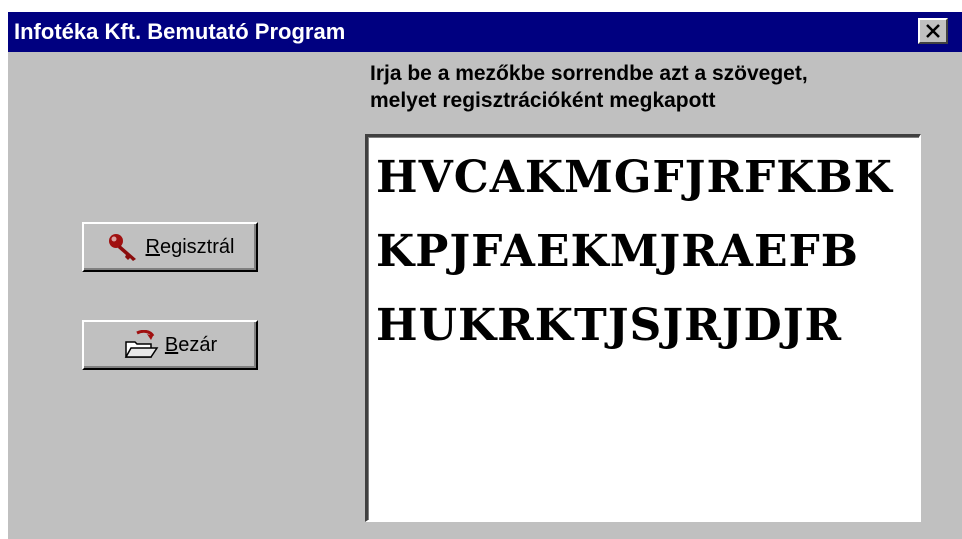 Image resolution: width=962 pixels, height=539 pixels. I want to click on close-mnemonic: B, so click(171, 344).